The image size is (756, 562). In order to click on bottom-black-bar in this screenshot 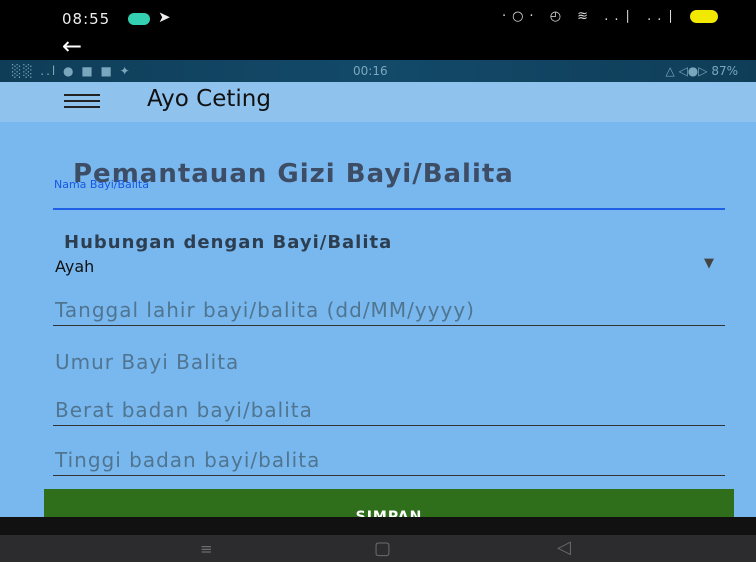, I will do `click(378, 526)`.